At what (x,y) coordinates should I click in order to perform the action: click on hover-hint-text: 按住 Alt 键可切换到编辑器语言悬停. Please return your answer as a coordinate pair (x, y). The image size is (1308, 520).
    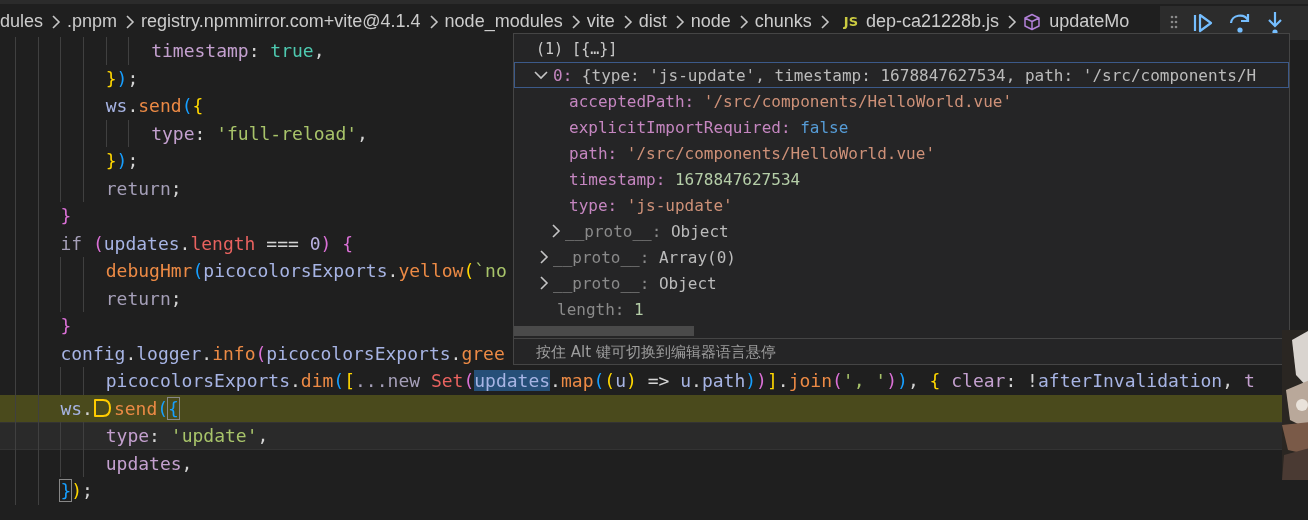
    Looking at the image, I should click on (656, 352).